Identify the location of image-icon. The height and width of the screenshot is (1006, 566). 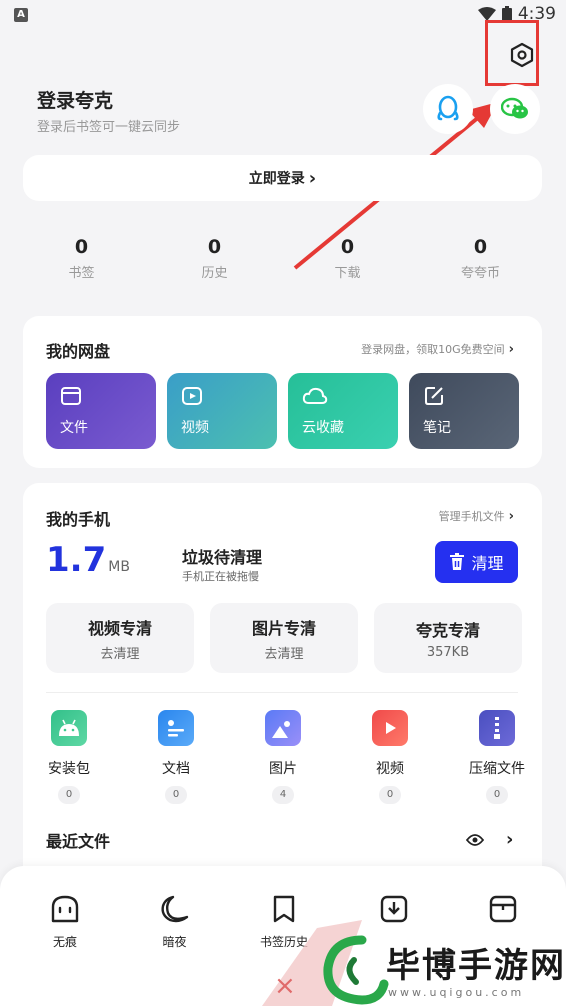
(283, 728).